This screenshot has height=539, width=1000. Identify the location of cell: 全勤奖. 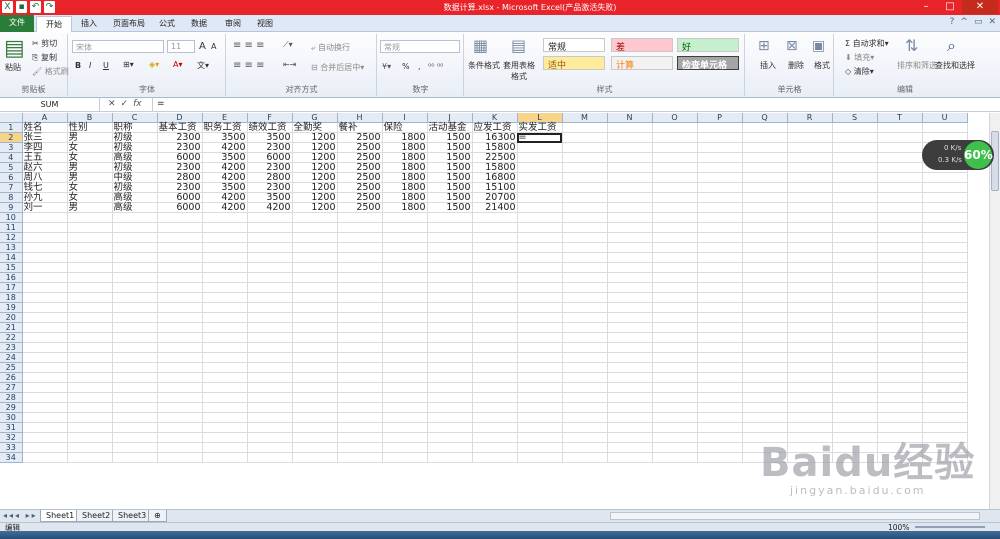
(315, 127).